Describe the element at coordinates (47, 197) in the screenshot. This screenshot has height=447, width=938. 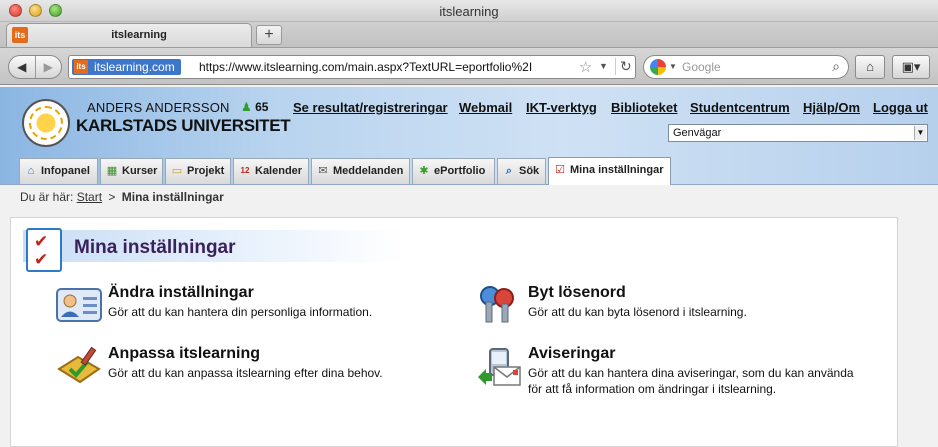
I see `breadcrumb-prefix: Du är här:` at that location.